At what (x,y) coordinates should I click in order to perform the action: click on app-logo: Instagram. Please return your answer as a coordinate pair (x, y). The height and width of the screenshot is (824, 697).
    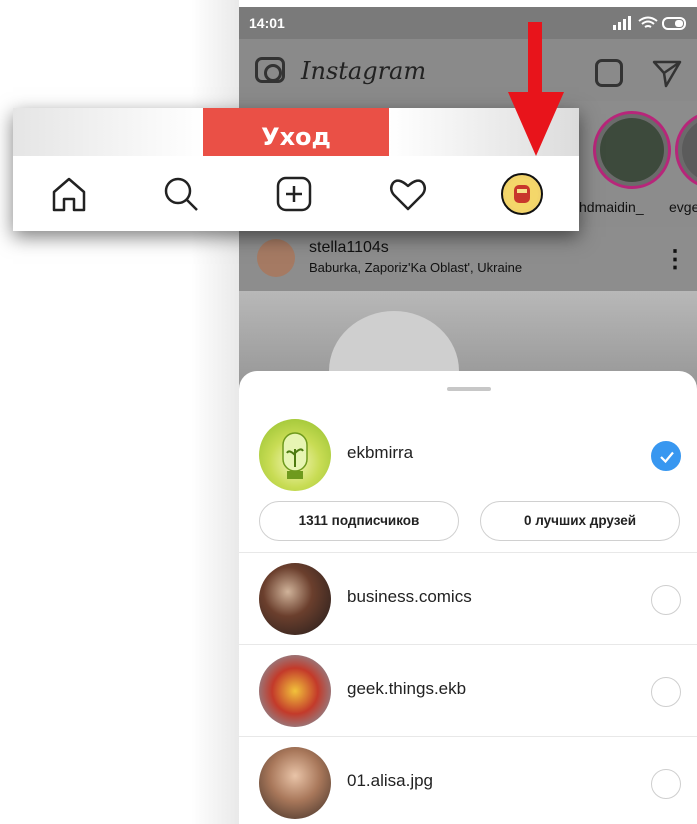
    Looking at the image, I should click on (364, 71).